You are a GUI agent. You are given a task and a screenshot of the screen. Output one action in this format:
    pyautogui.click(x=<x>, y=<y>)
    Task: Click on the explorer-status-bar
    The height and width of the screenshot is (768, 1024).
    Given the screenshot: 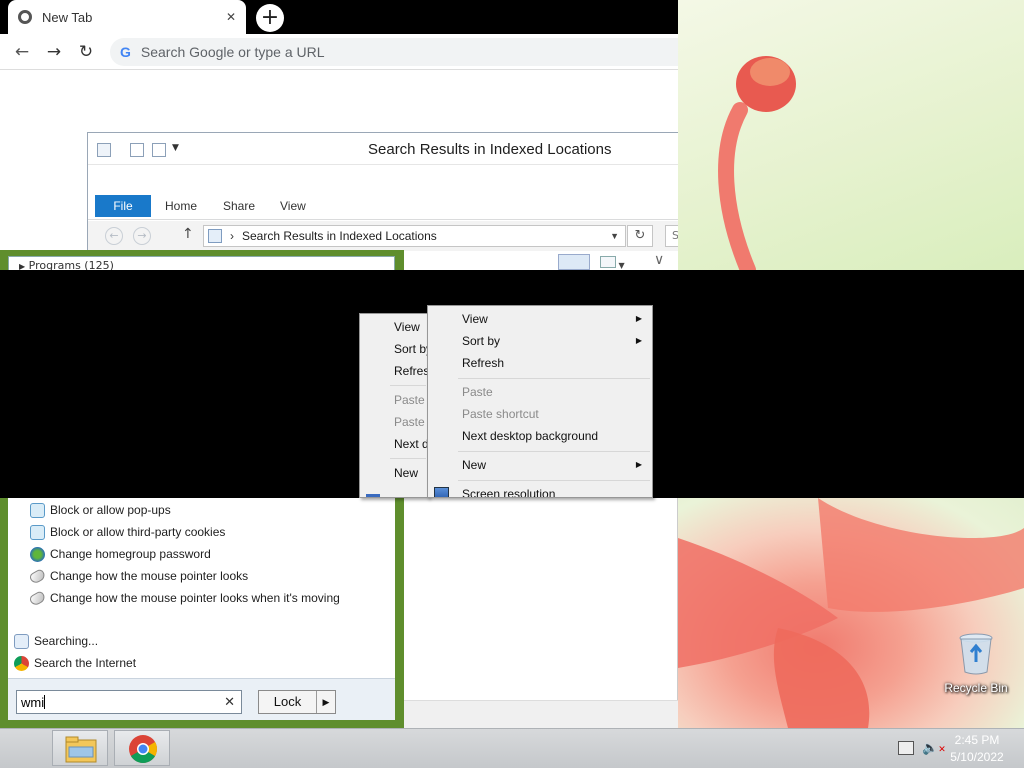 What is the action you would take?
    pyautogui.click(x=541, y=714)
    